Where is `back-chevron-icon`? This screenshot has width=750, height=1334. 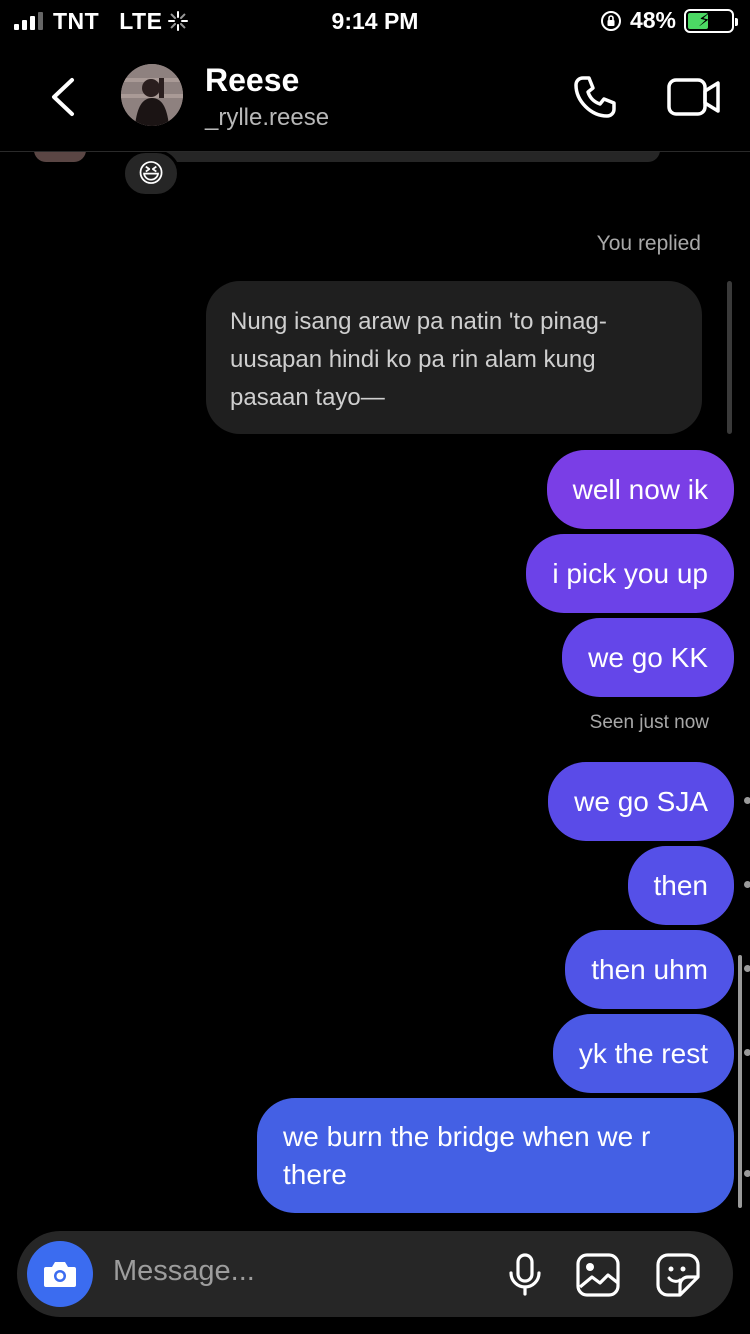 back-chevron-icon is located at coordinates (64, 97).